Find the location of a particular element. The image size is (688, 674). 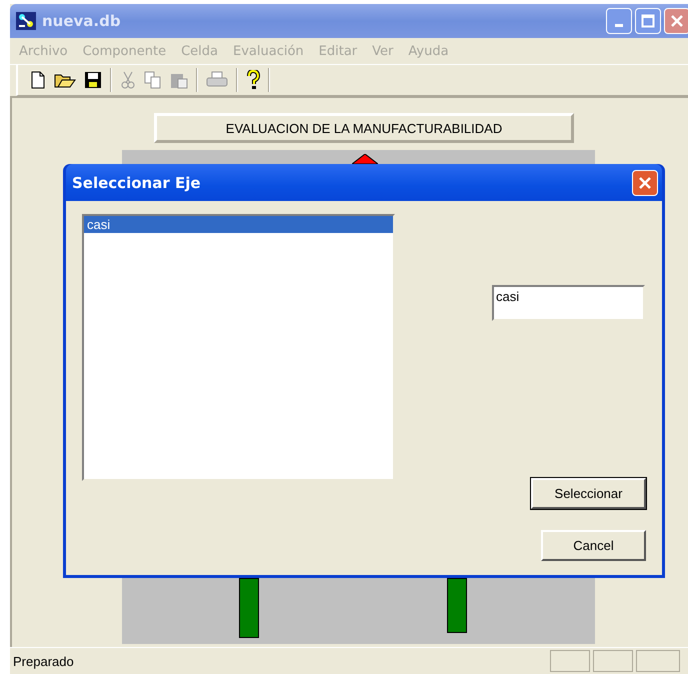

app-icon is located at coordinates (26, 21).